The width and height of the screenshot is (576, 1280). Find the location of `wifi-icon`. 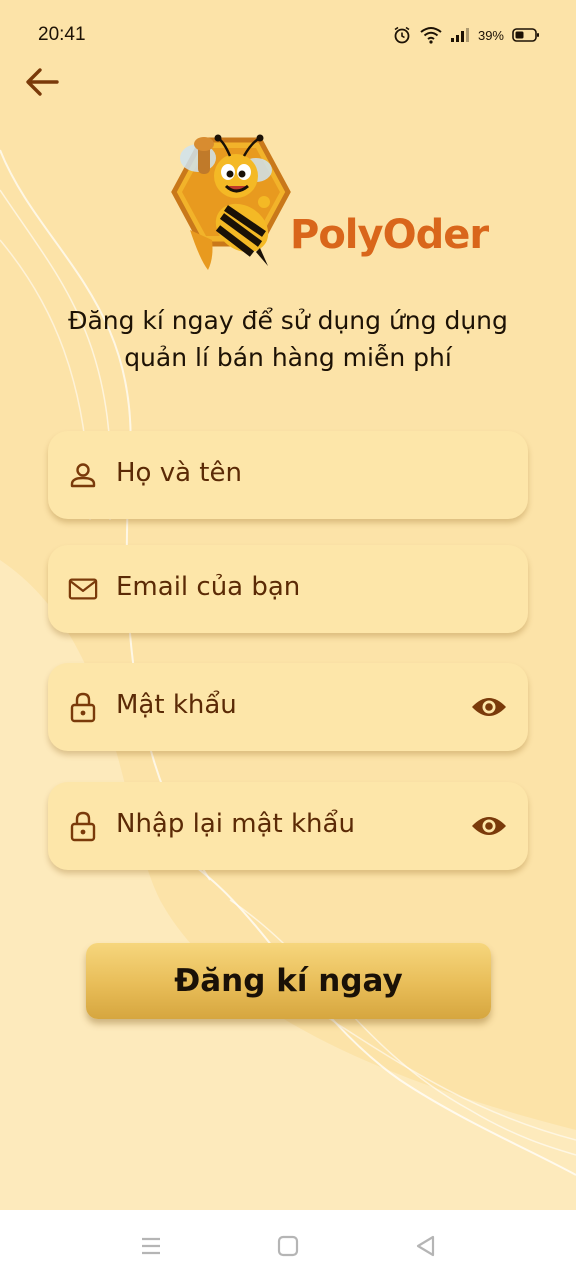

wifi-icon is located at coordinates (431, 35).